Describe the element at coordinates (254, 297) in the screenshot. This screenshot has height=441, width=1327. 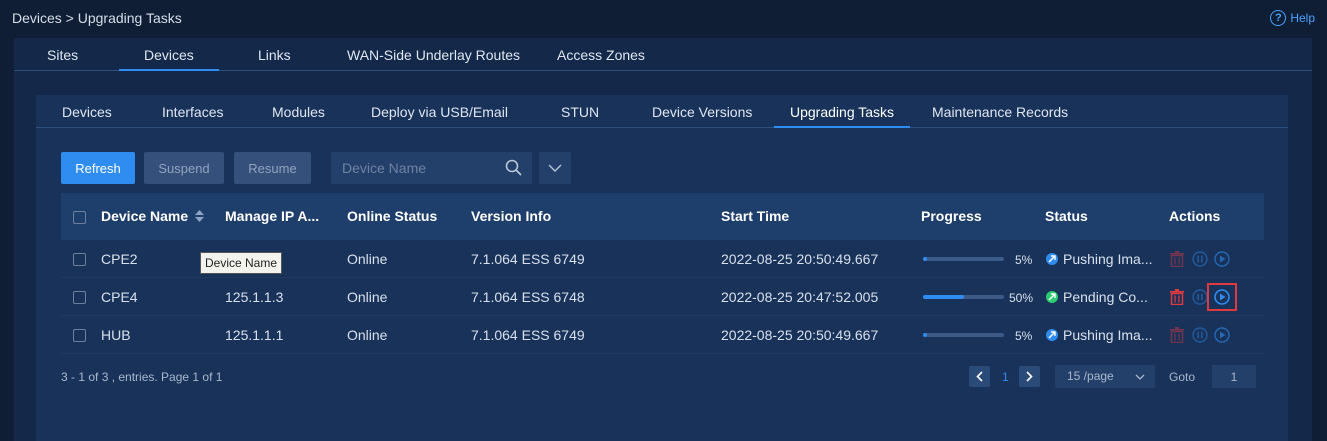
I see `cell-manage-ip: 125.1.1.3` at that location.